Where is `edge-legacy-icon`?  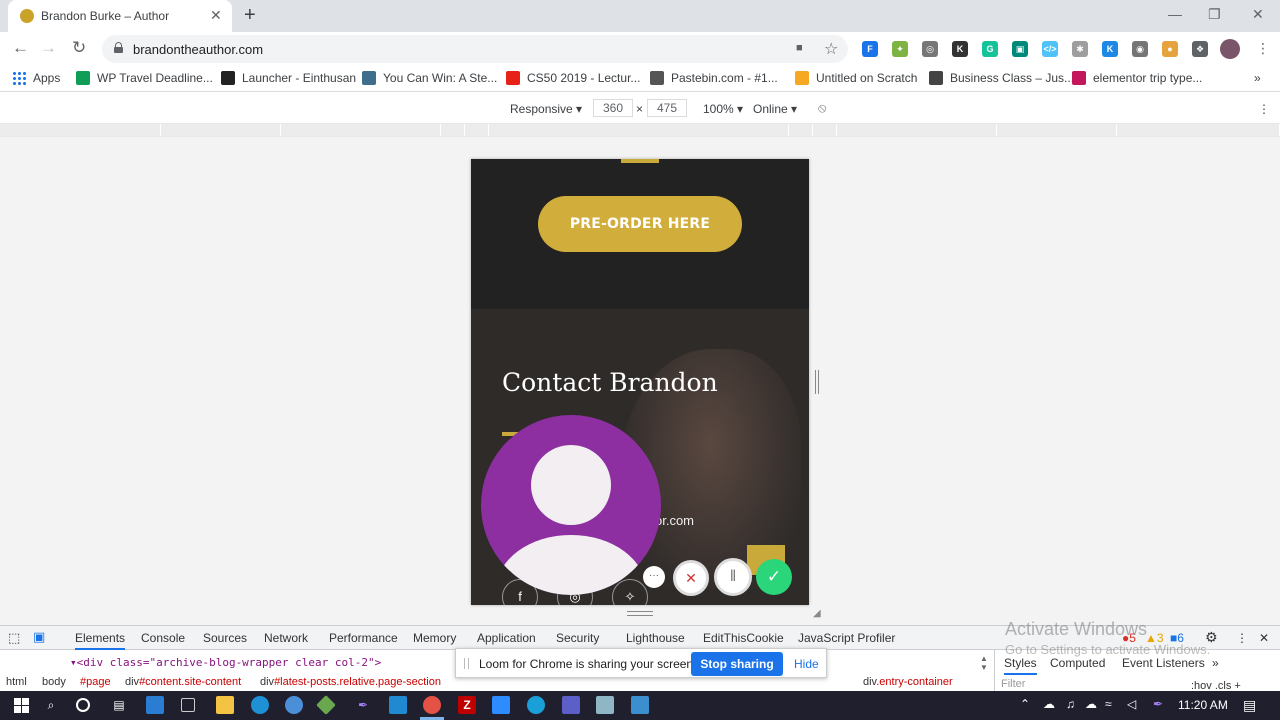 edge-legacy-icon is located at coordinates (260, 705).